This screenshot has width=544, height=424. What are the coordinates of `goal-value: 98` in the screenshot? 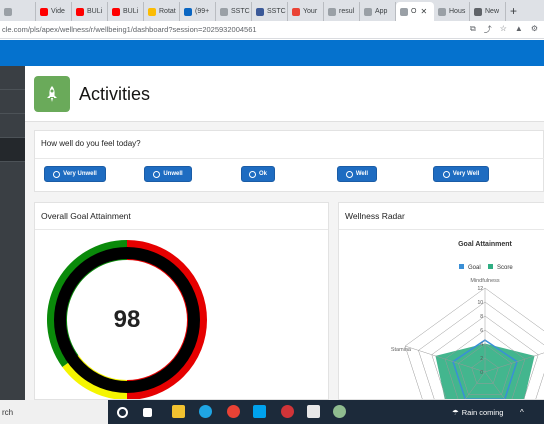 It's located at (127, 319).